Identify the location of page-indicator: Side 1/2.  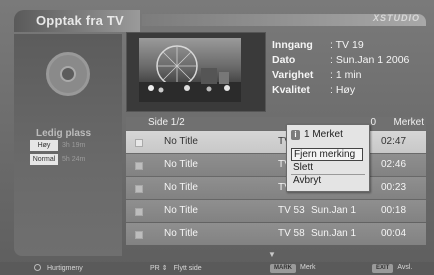
(166, 122).